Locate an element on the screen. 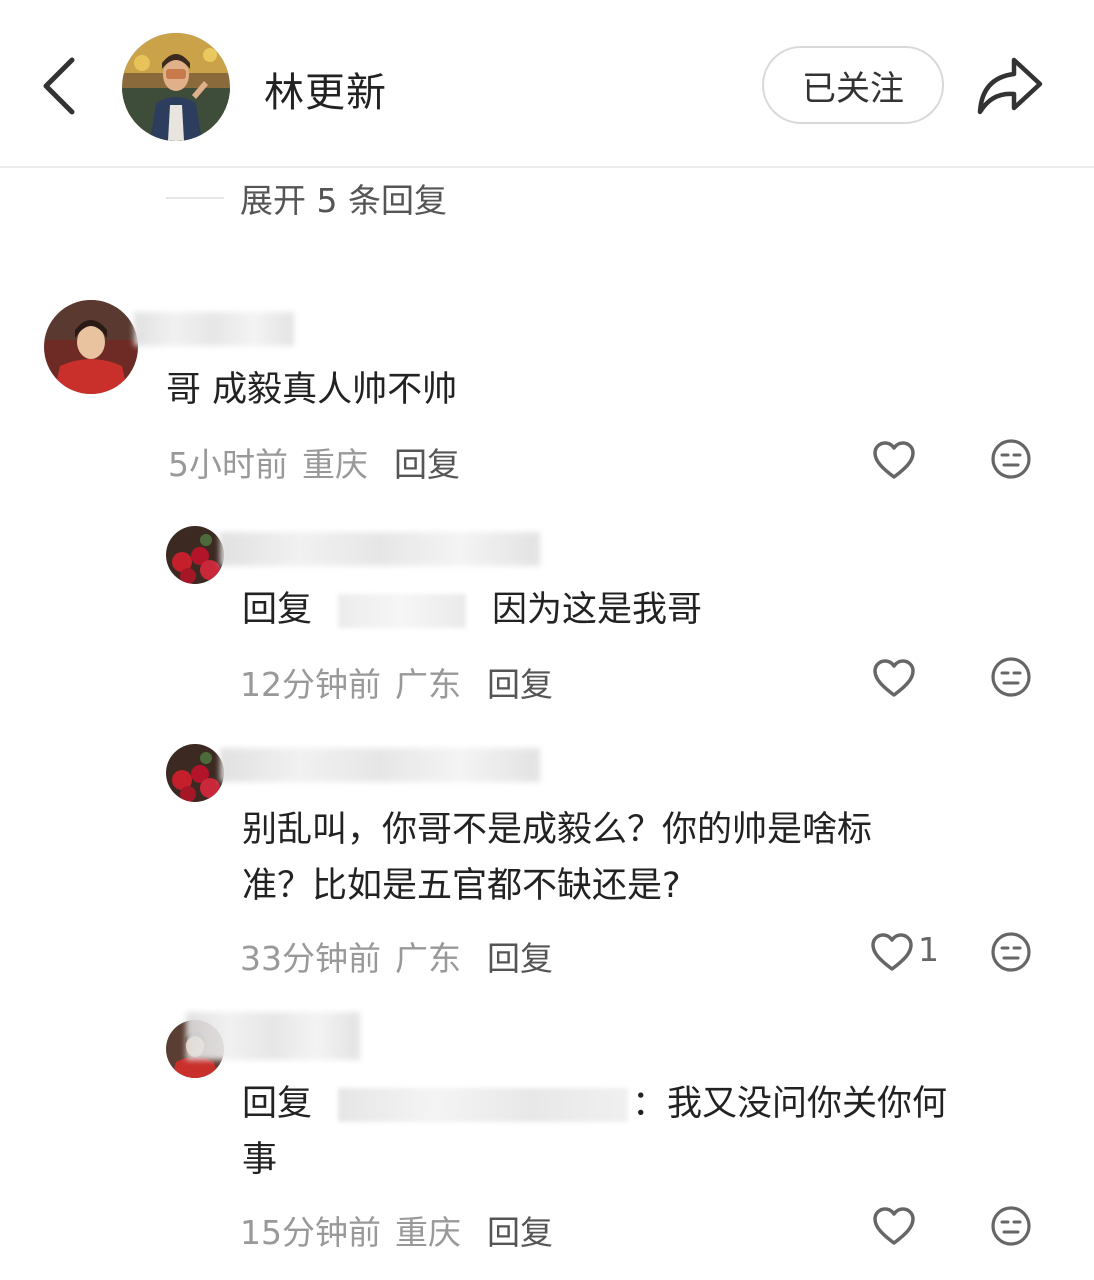 This screenshot has height=1280, width=1094. comment-text: 回复 ：我又没问你关你何 事 is located at coordinates (594, 1132).